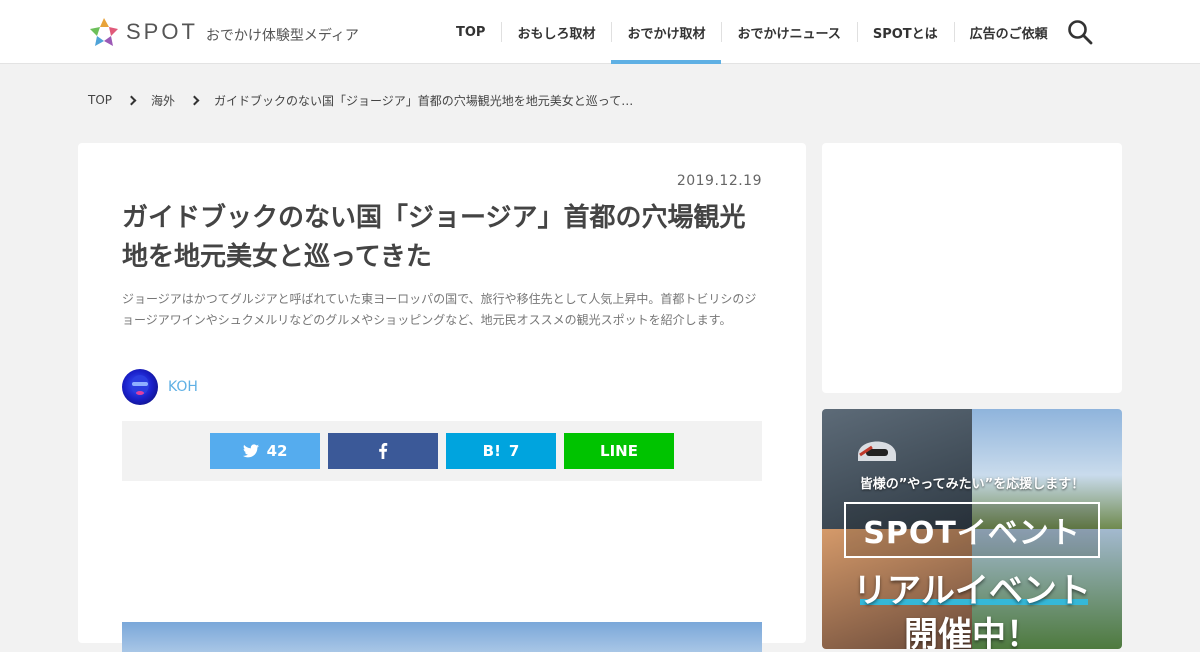  I want to click on avatar-face-icon, so click(140, 385).